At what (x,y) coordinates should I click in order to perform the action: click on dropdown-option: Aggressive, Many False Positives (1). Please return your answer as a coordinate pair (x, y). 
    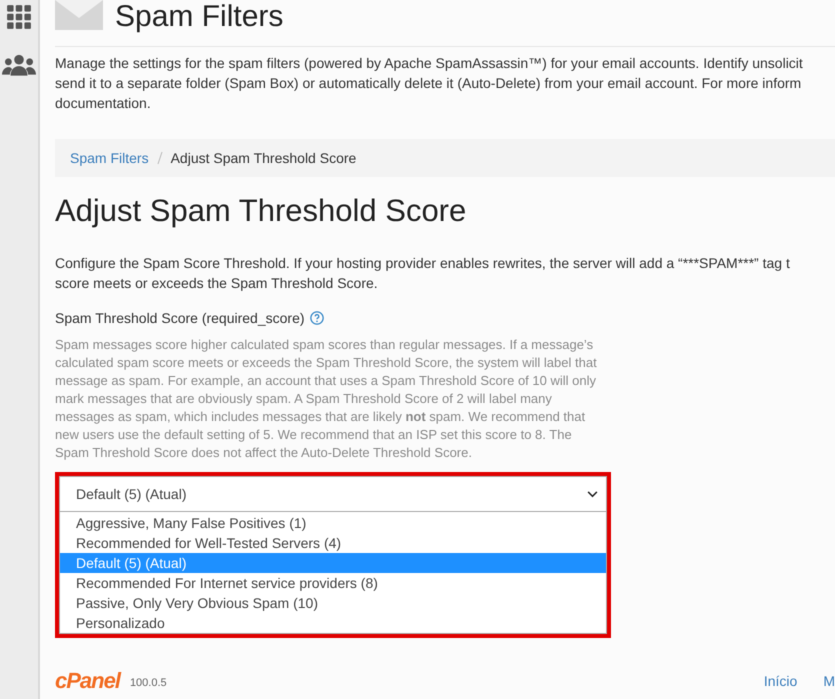
    Looking at the image, I should click on (333, 523).